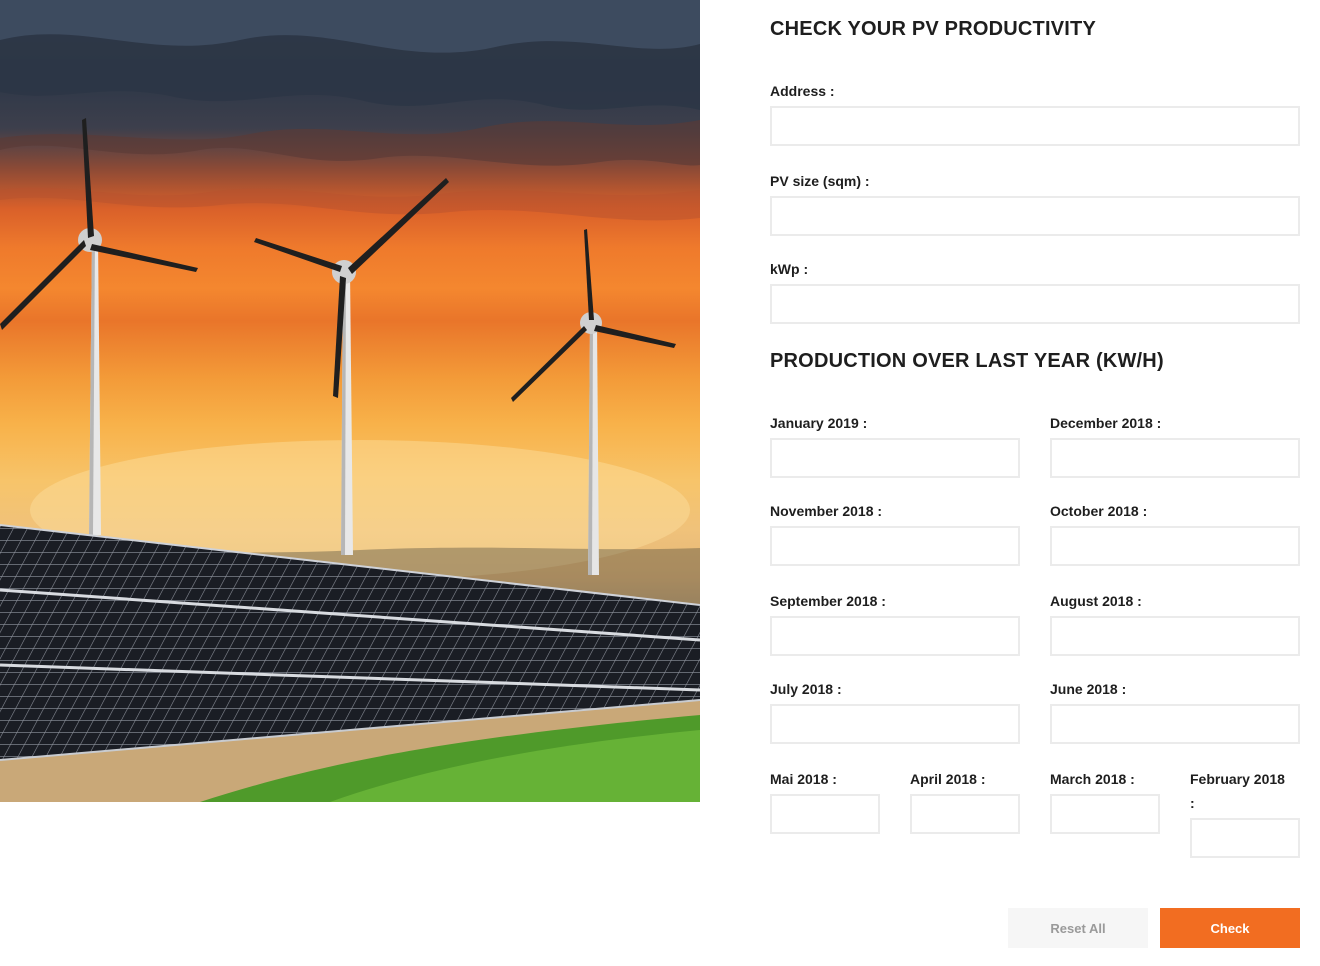 The width and height of the screenshot is (1320, 966). Describe the element at coordinates (819, 423) in the screenshot. I see `january-2019-label: January 2019 :` at that location.